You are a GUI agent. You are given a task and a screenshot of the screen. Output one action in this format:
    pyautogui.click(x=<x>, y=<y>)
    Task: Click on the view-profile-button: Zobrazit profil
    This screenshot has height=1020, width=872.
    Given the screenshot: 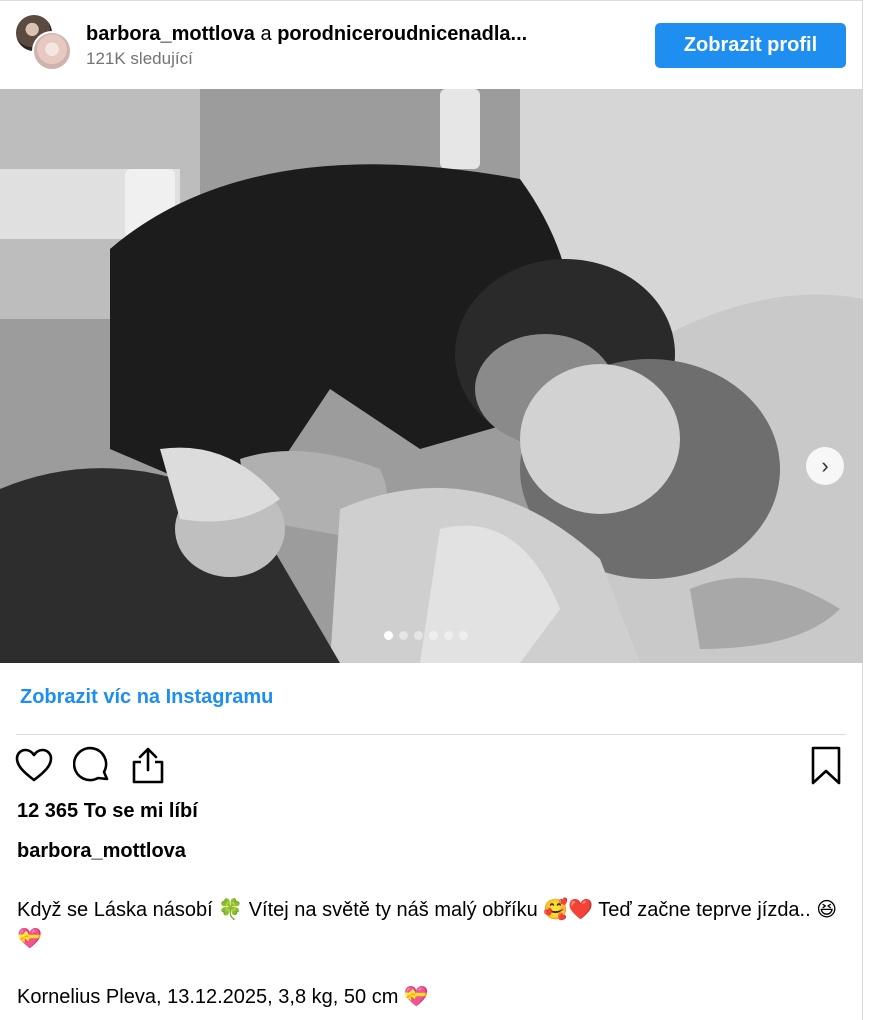 What is the action you would take?
    pyautogui.click(x=750, y=45)
    